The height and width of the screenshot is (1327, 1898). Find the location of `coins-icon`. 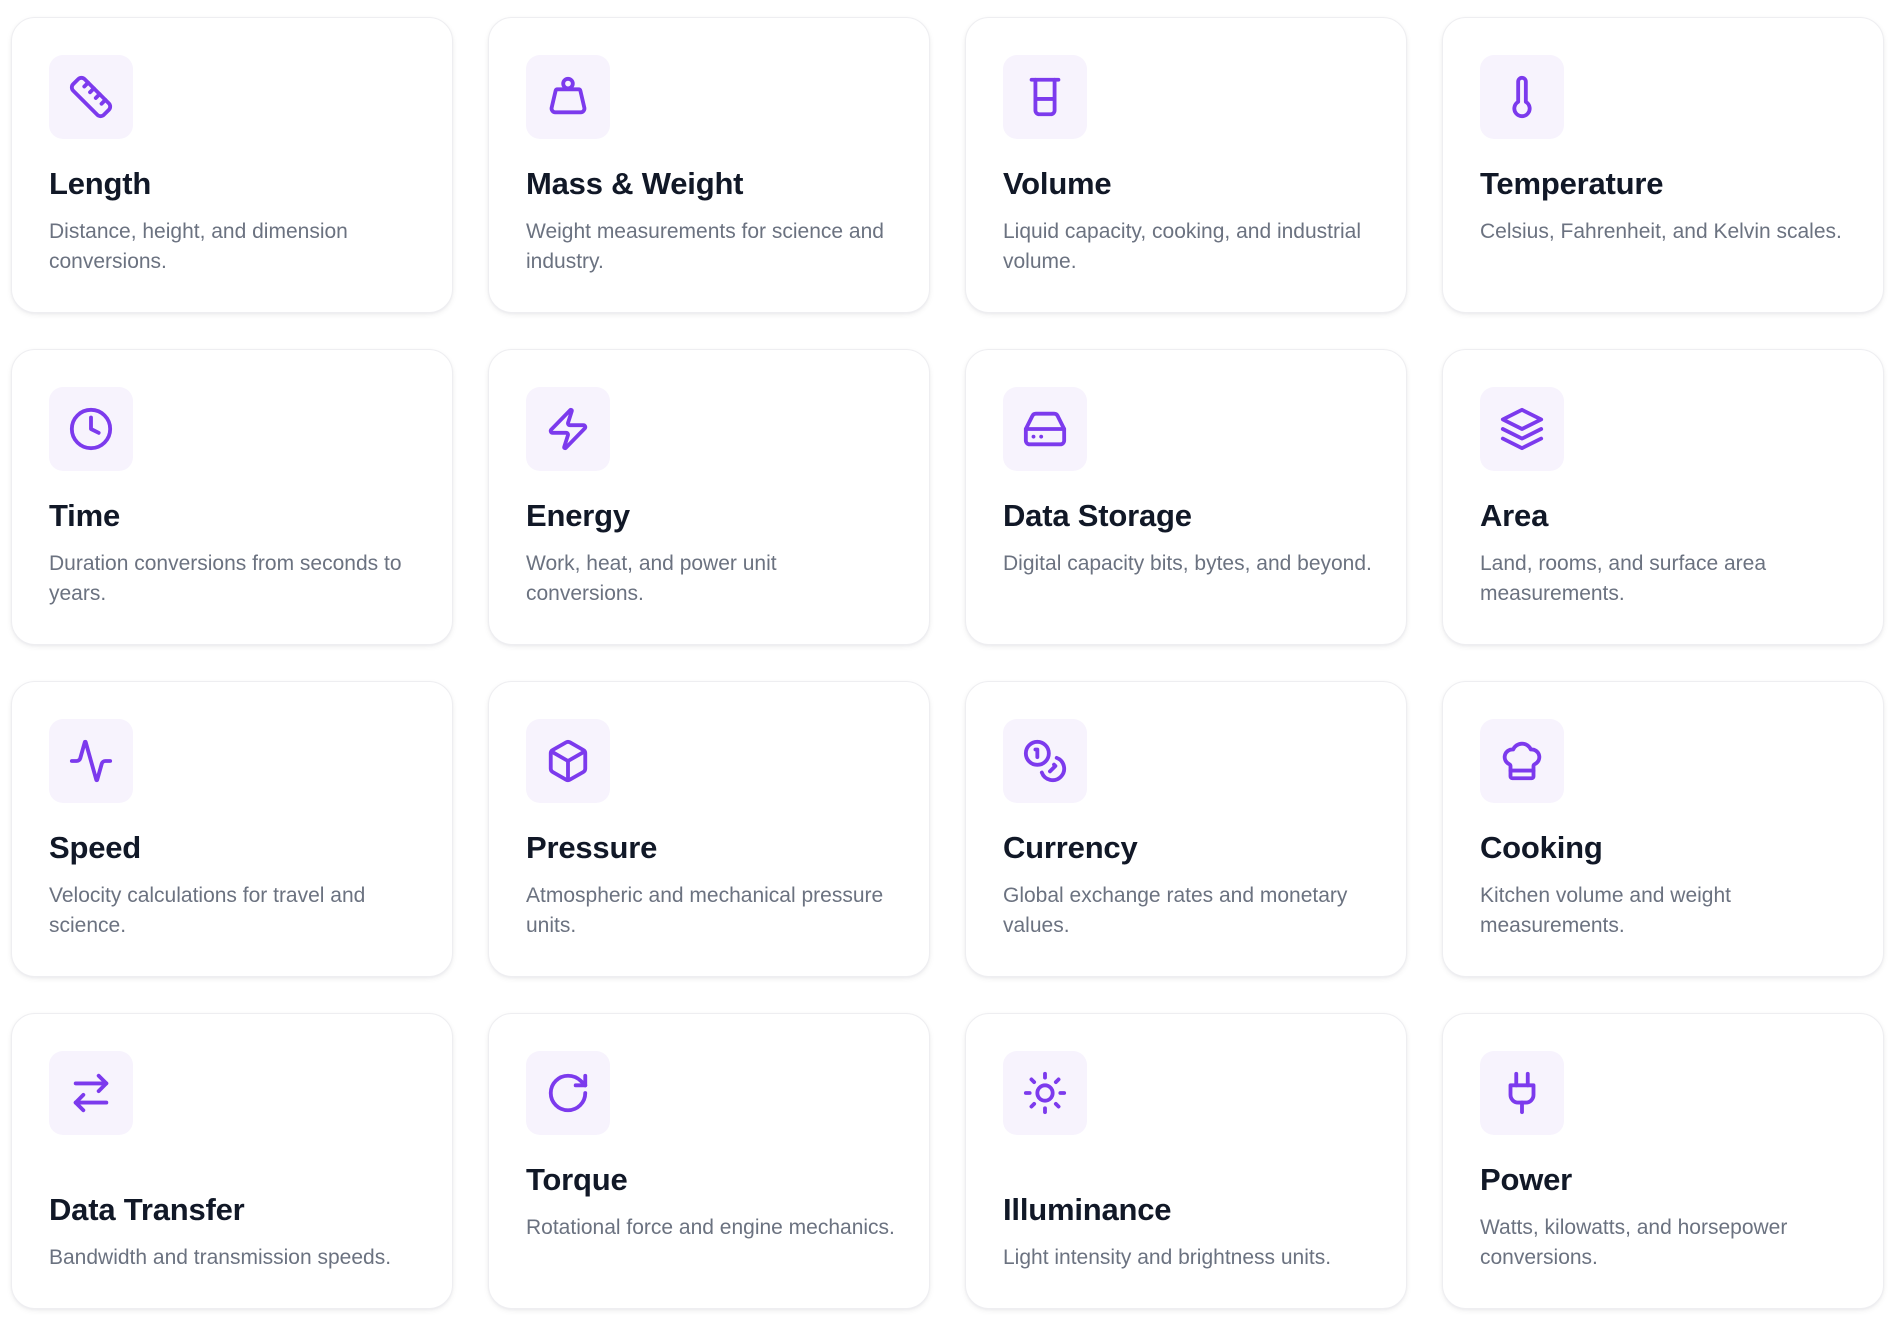

coins-icon is located at coordinates (1045, 761).